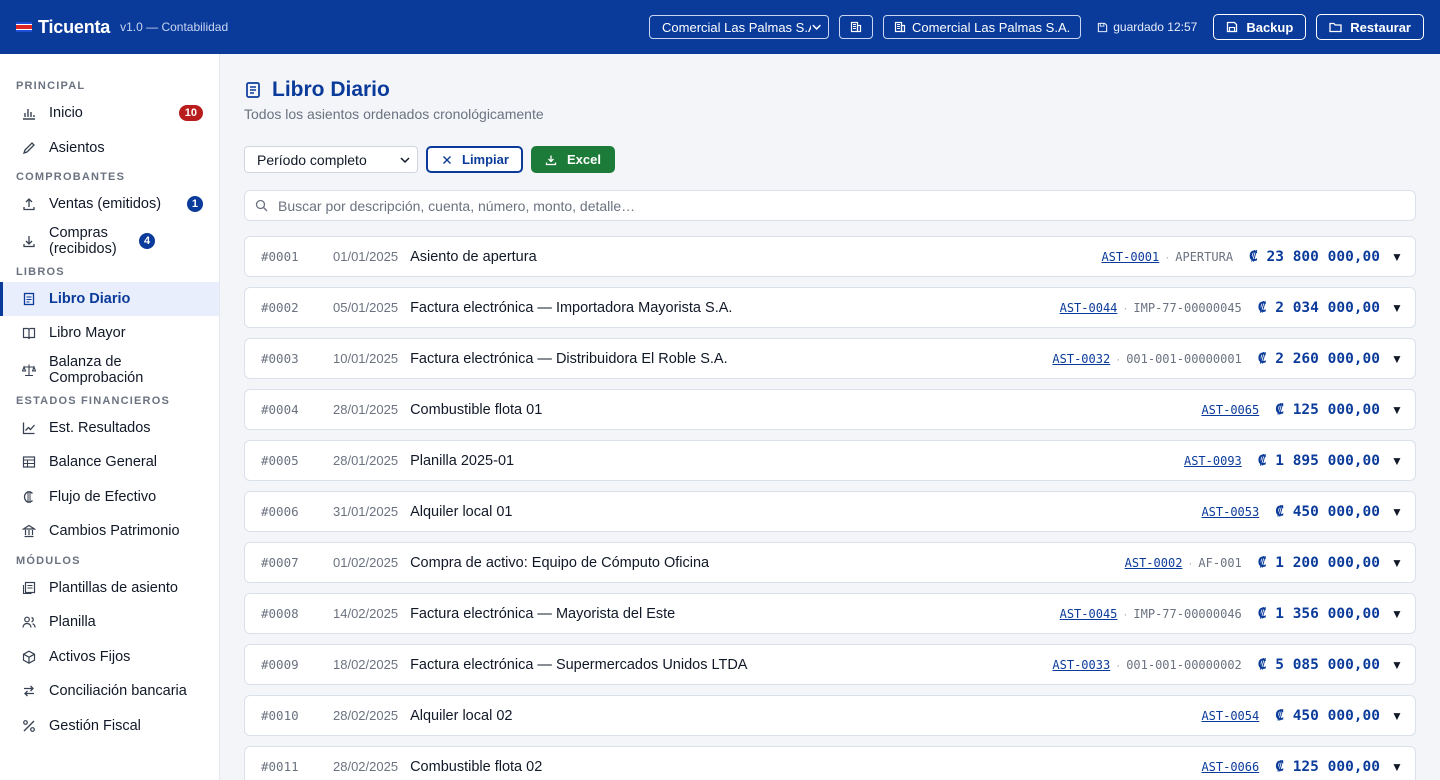 The height and width of the screenshot is (780, 1440). What do you see at coordinates (1081, 359) in the screenshot?
I see `entry-reference-link: AST-0032` at bounding box center [1081, 359].